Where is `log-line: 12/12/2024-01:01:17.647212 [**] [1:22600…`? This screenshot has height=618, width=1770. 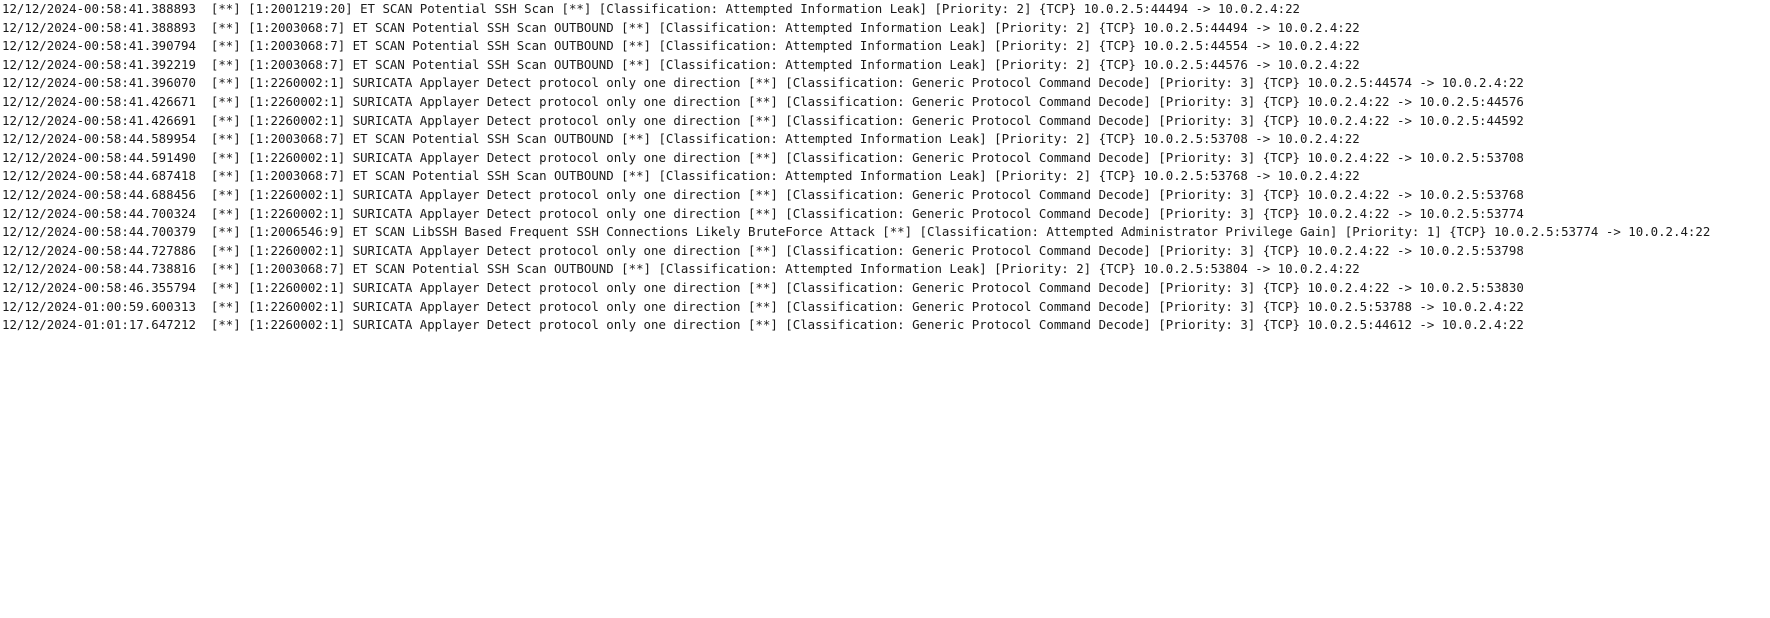 log-line: 12/12/2024-01:01:17.647212 [**] [1:22600… is located at coordinates (763, 325).